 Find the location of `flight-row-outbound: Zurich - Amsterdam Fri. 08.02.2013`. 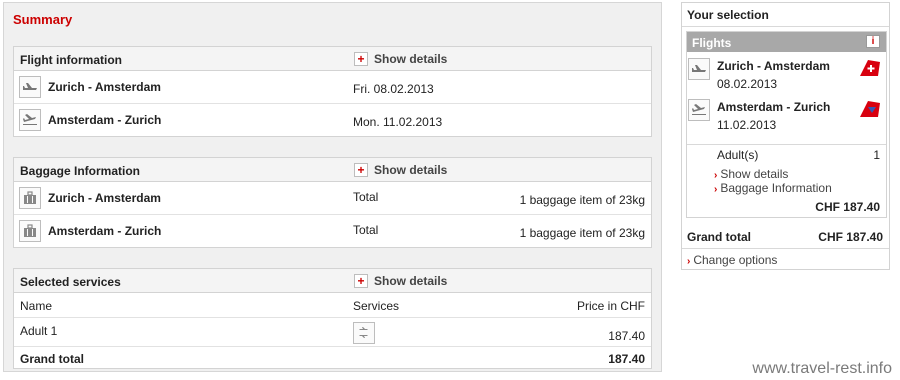

flight-row-outbound: Zurich - Amsterdam Fri. 08.02.2013 is located at coordinates (332, 87).